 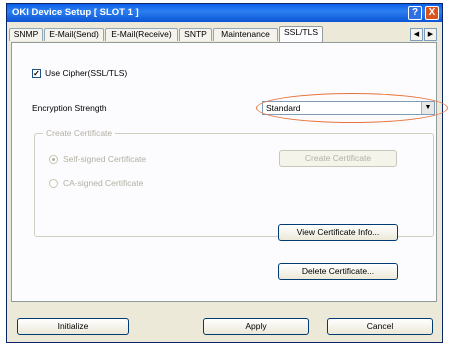 I want to click on window-title: OKI Device Setup [ SLOT 1 ], so click(x=75, y=12).